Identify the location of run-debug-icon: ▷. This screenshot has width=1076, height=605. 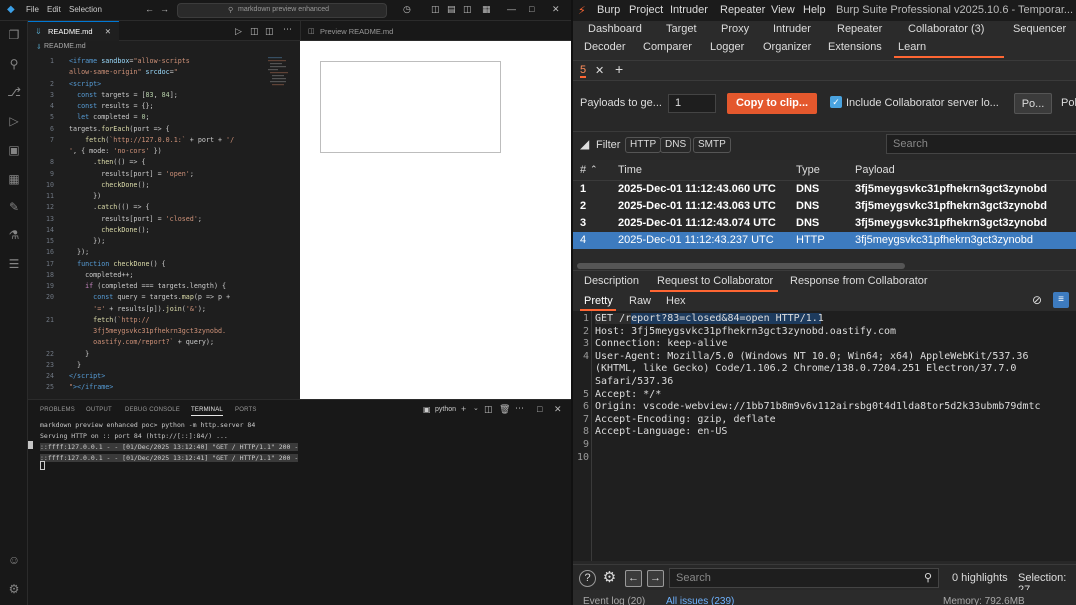
(14, 121).